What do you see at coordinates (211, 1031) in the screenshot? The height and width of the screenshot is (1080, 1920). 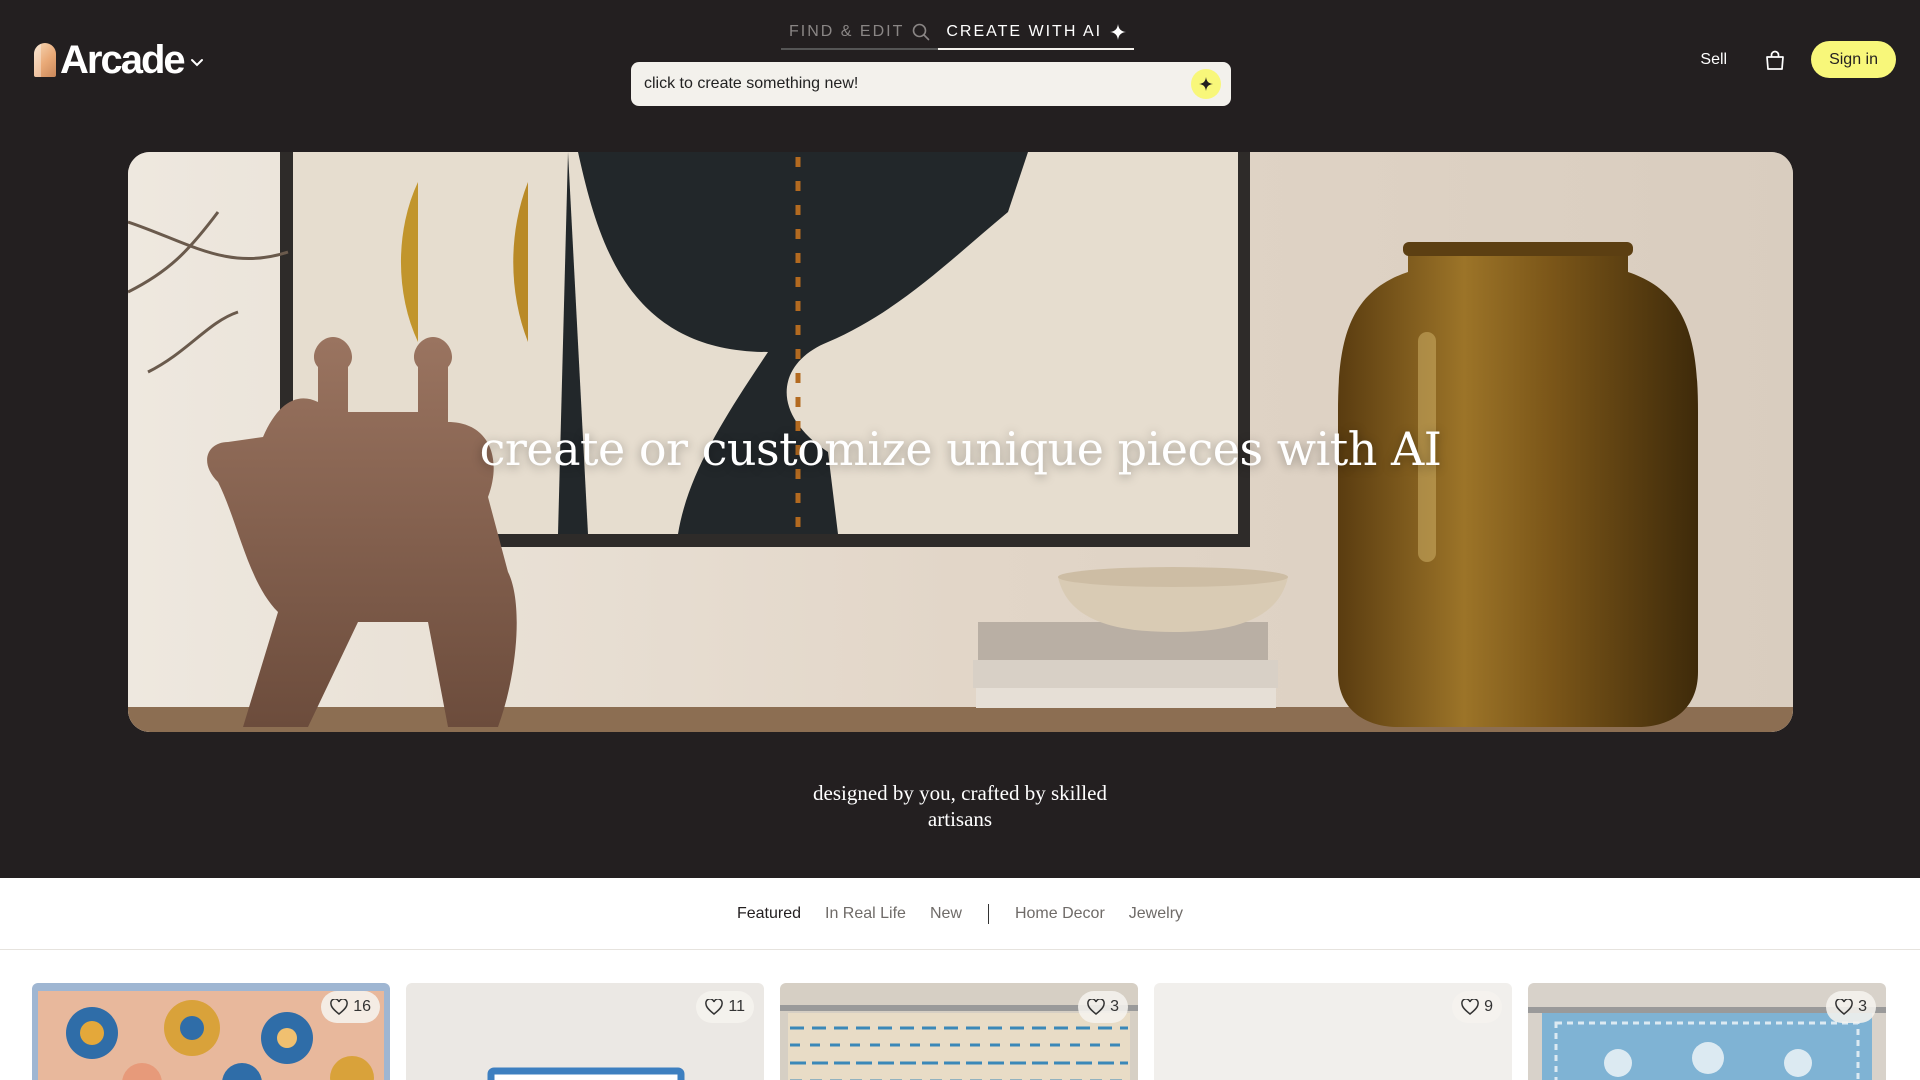 I see `product-card: 16` at bounding box center [211, 1031].